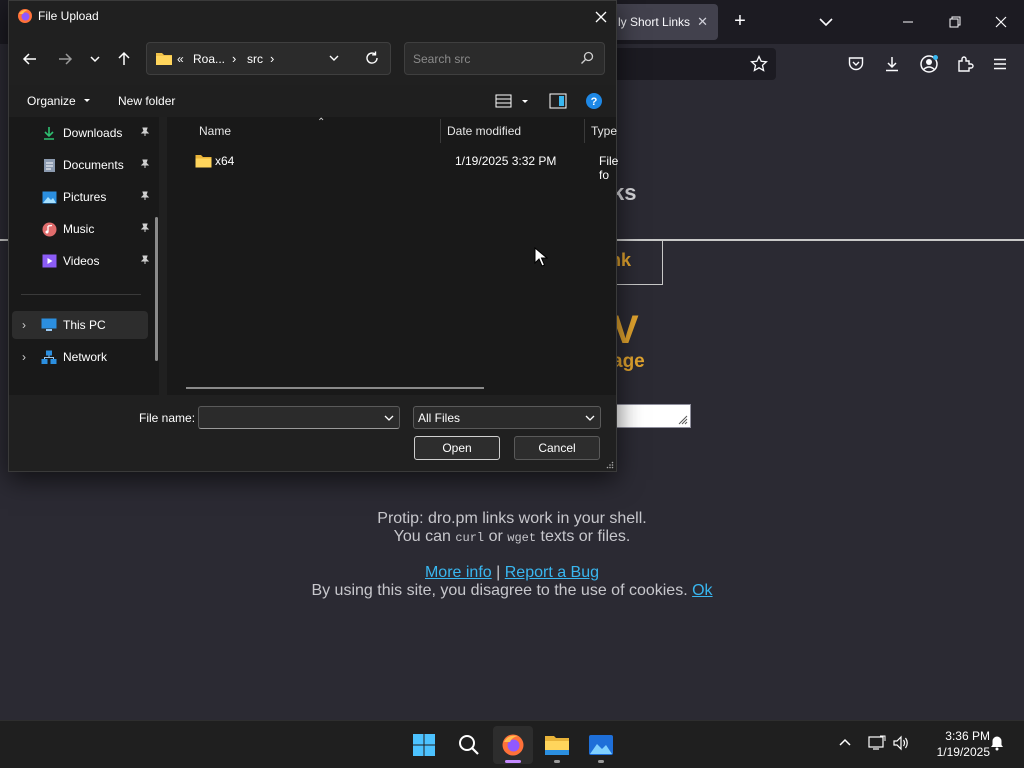  Describe the element at coordinates (439, 418) in the screenshot. I see `file-type-value: All Files` at that location.